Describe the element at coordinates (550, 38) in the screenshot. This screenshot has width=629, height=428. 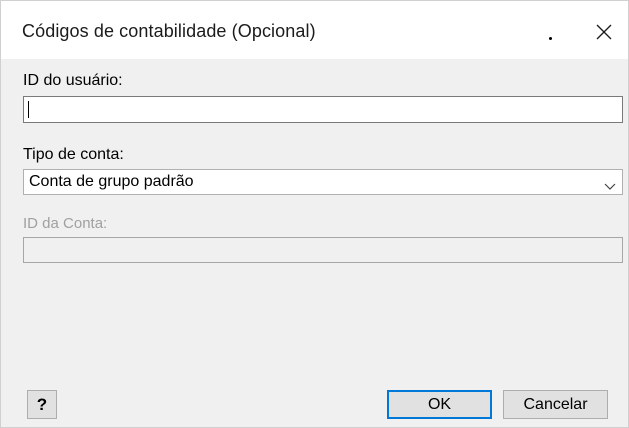
I see `title-dot` at that location.